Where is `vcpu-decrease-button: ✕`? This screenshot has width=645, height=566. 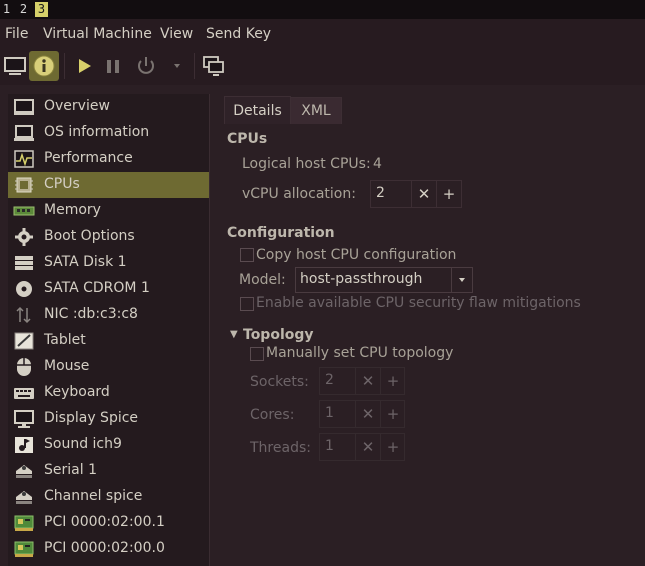 vcpu-decrease-button: ✕ is located at coordinates (423, 194).